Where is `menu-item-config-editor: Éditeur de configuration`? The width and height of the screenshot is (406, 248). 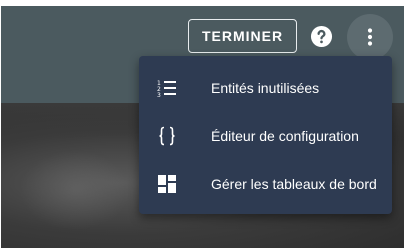
menu-item-config-editor: Éditeur de configuration is located at coordinates (265, 136).